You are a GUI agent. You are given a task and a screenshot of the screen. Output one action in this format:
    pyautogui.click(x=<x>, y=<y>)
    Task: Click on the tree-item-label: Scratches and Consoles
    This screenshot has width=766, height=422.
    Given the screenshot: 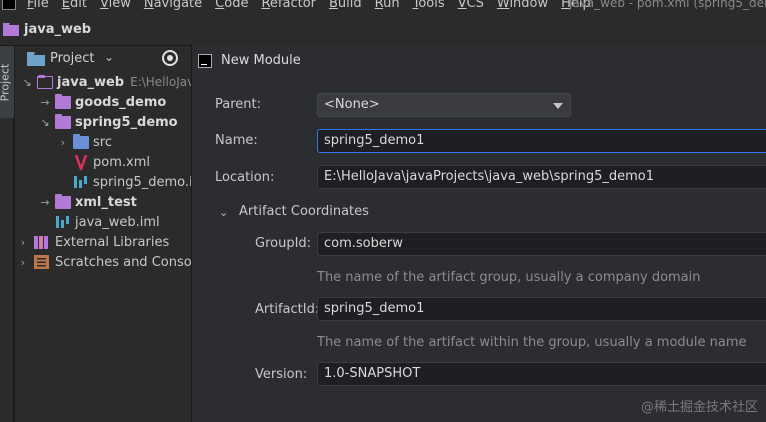 What is the action you would take?
    pyautogui.click(x=123, y=262)
    